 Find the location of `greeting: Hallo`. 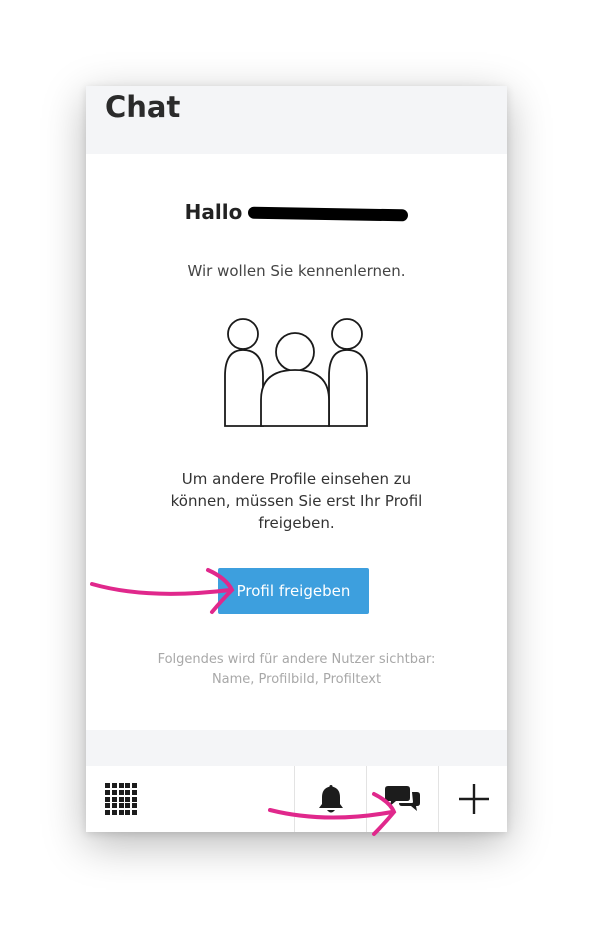

greeting: Hallo is located at coordinates (296, 212).